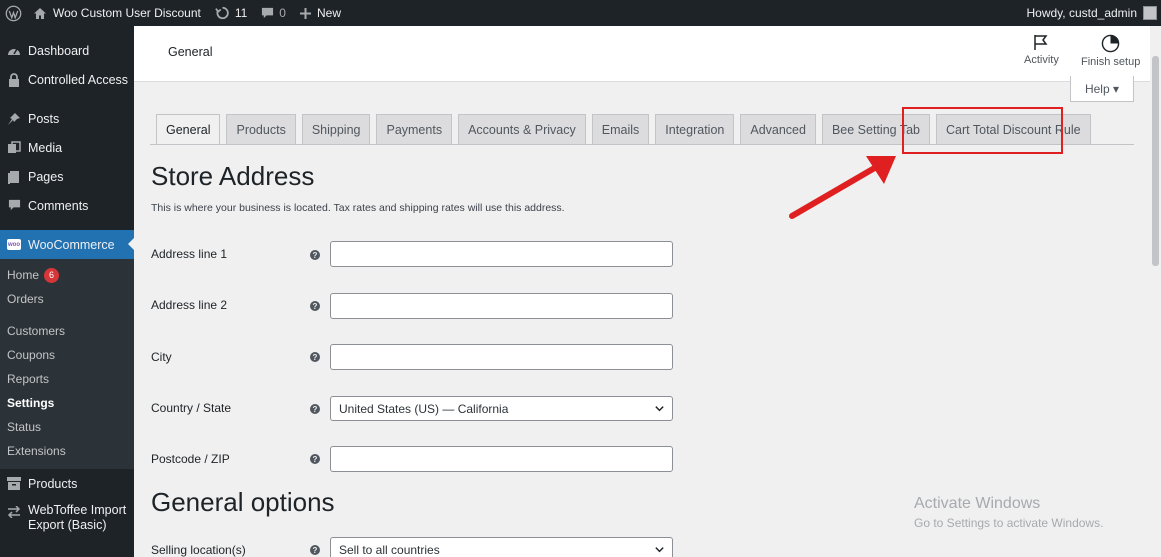 Image resolution: width=1161 pixels, height=557 pixels. Describe the element at coordinates (44, 118) in the screenshot. I see `sidebar-item-label: Posts` at that location.